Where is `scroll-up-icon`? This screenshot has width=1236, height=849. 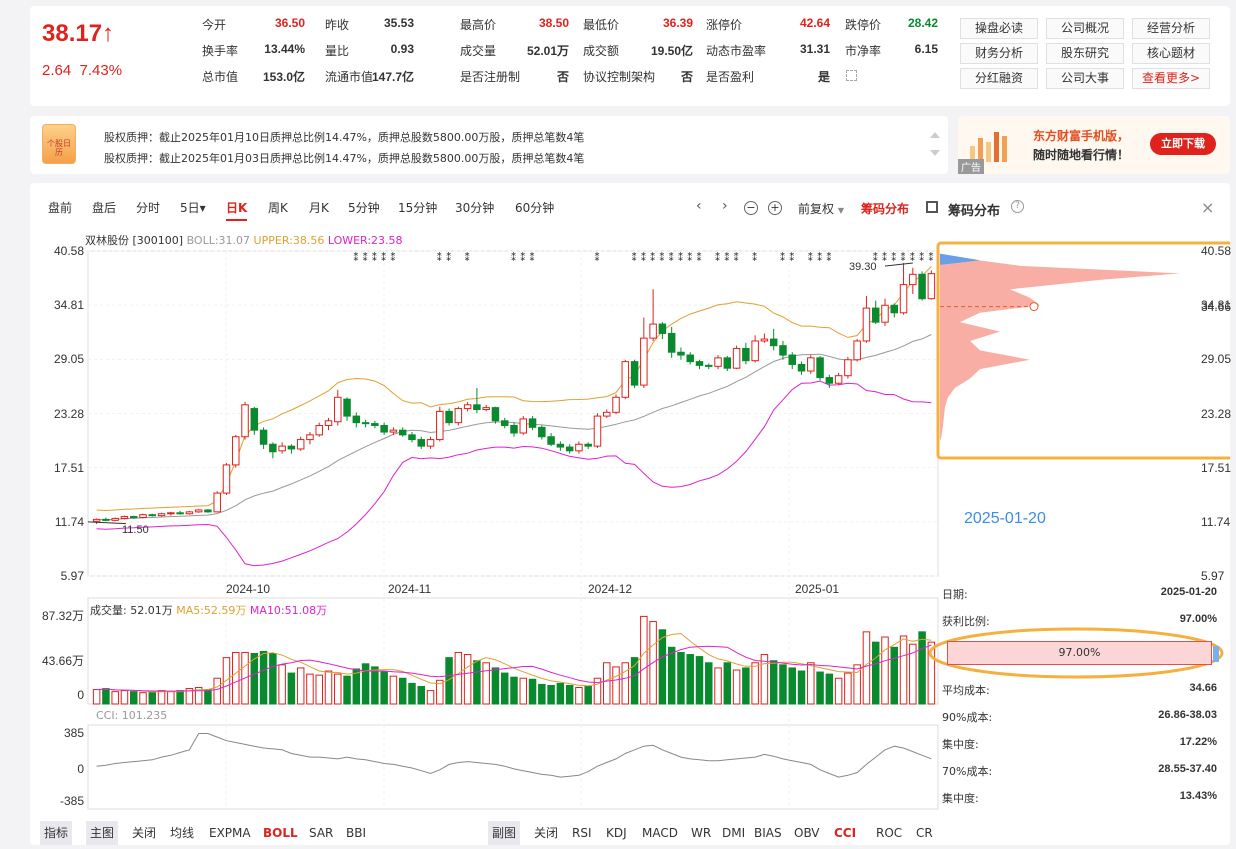 scroll-up-icon is located at coordinates (935, 135).